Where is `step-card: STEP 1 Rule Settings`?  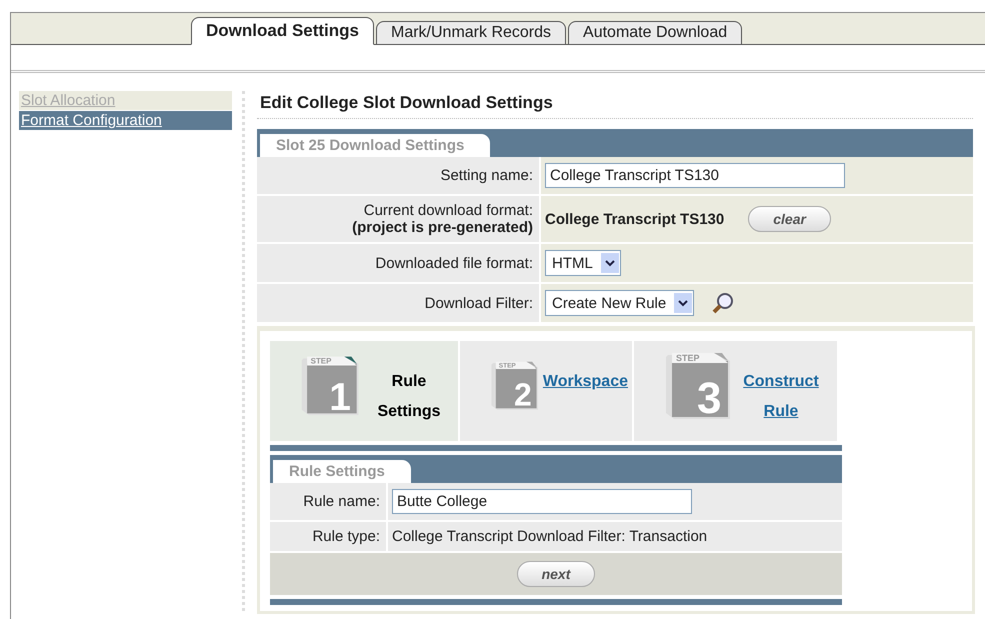
step-card: STEP 1 Rule Settings is located at coordinates (365, 391).